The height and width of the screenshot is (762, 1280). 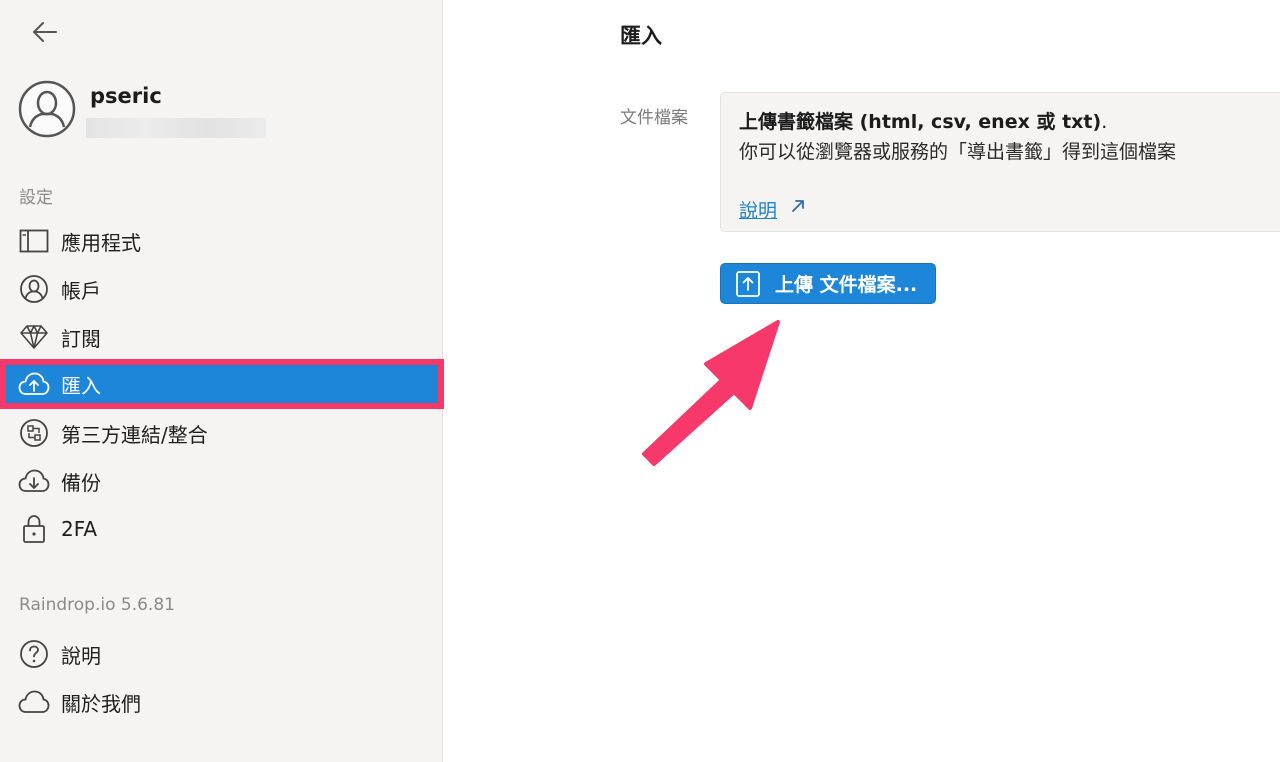 I want to click on sidebar-item-label: 應用程式, so click(x=101, y=242).